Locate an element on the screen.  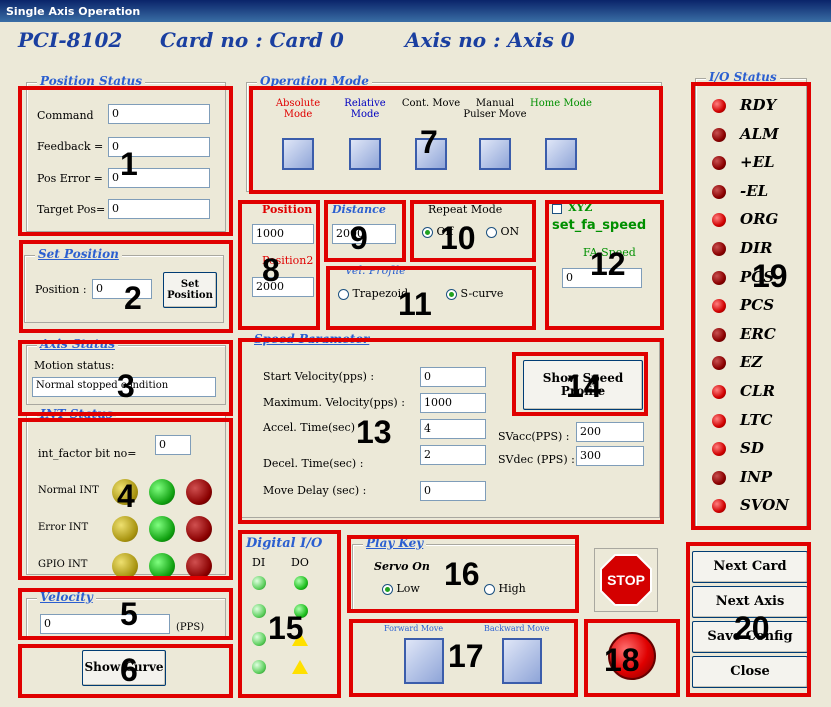
io-label-5: DIR is located at coordinates (756, 248).